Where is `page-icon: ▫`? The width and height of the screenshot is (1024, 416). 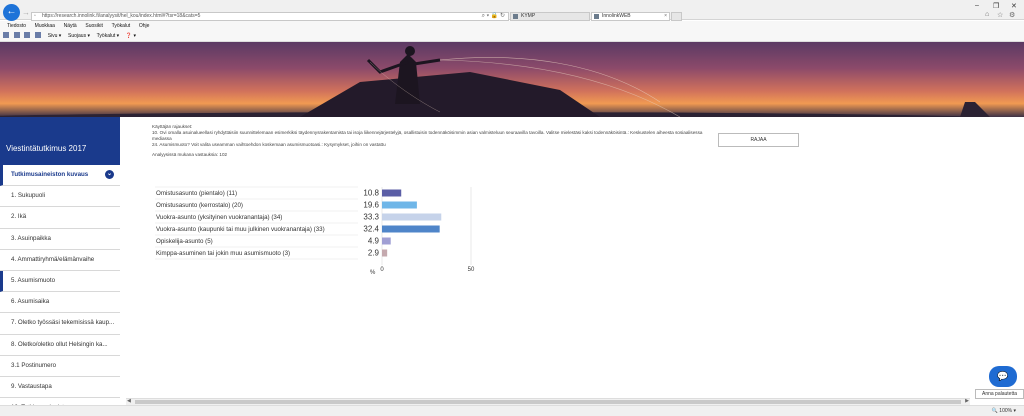
page-icon: ▫ is located at coordinates (35, 16).